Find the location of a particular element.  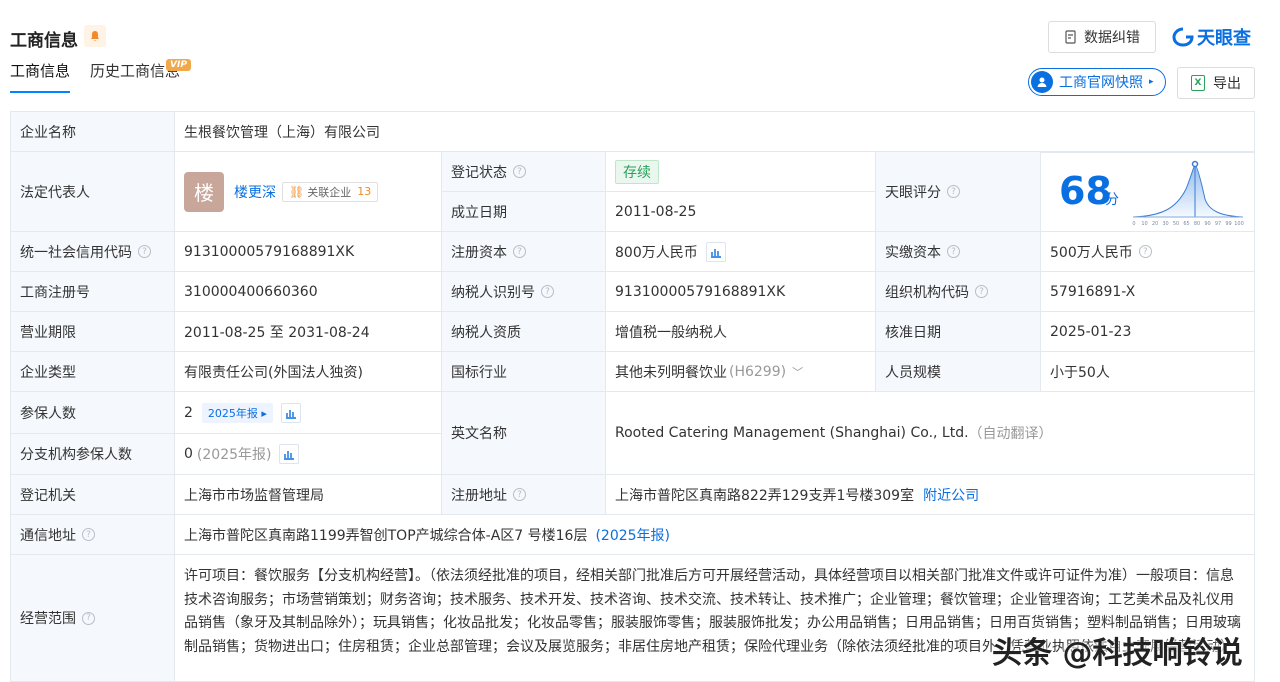

chevron-down-icon: ﹀ is located at coordinates (798, 372).